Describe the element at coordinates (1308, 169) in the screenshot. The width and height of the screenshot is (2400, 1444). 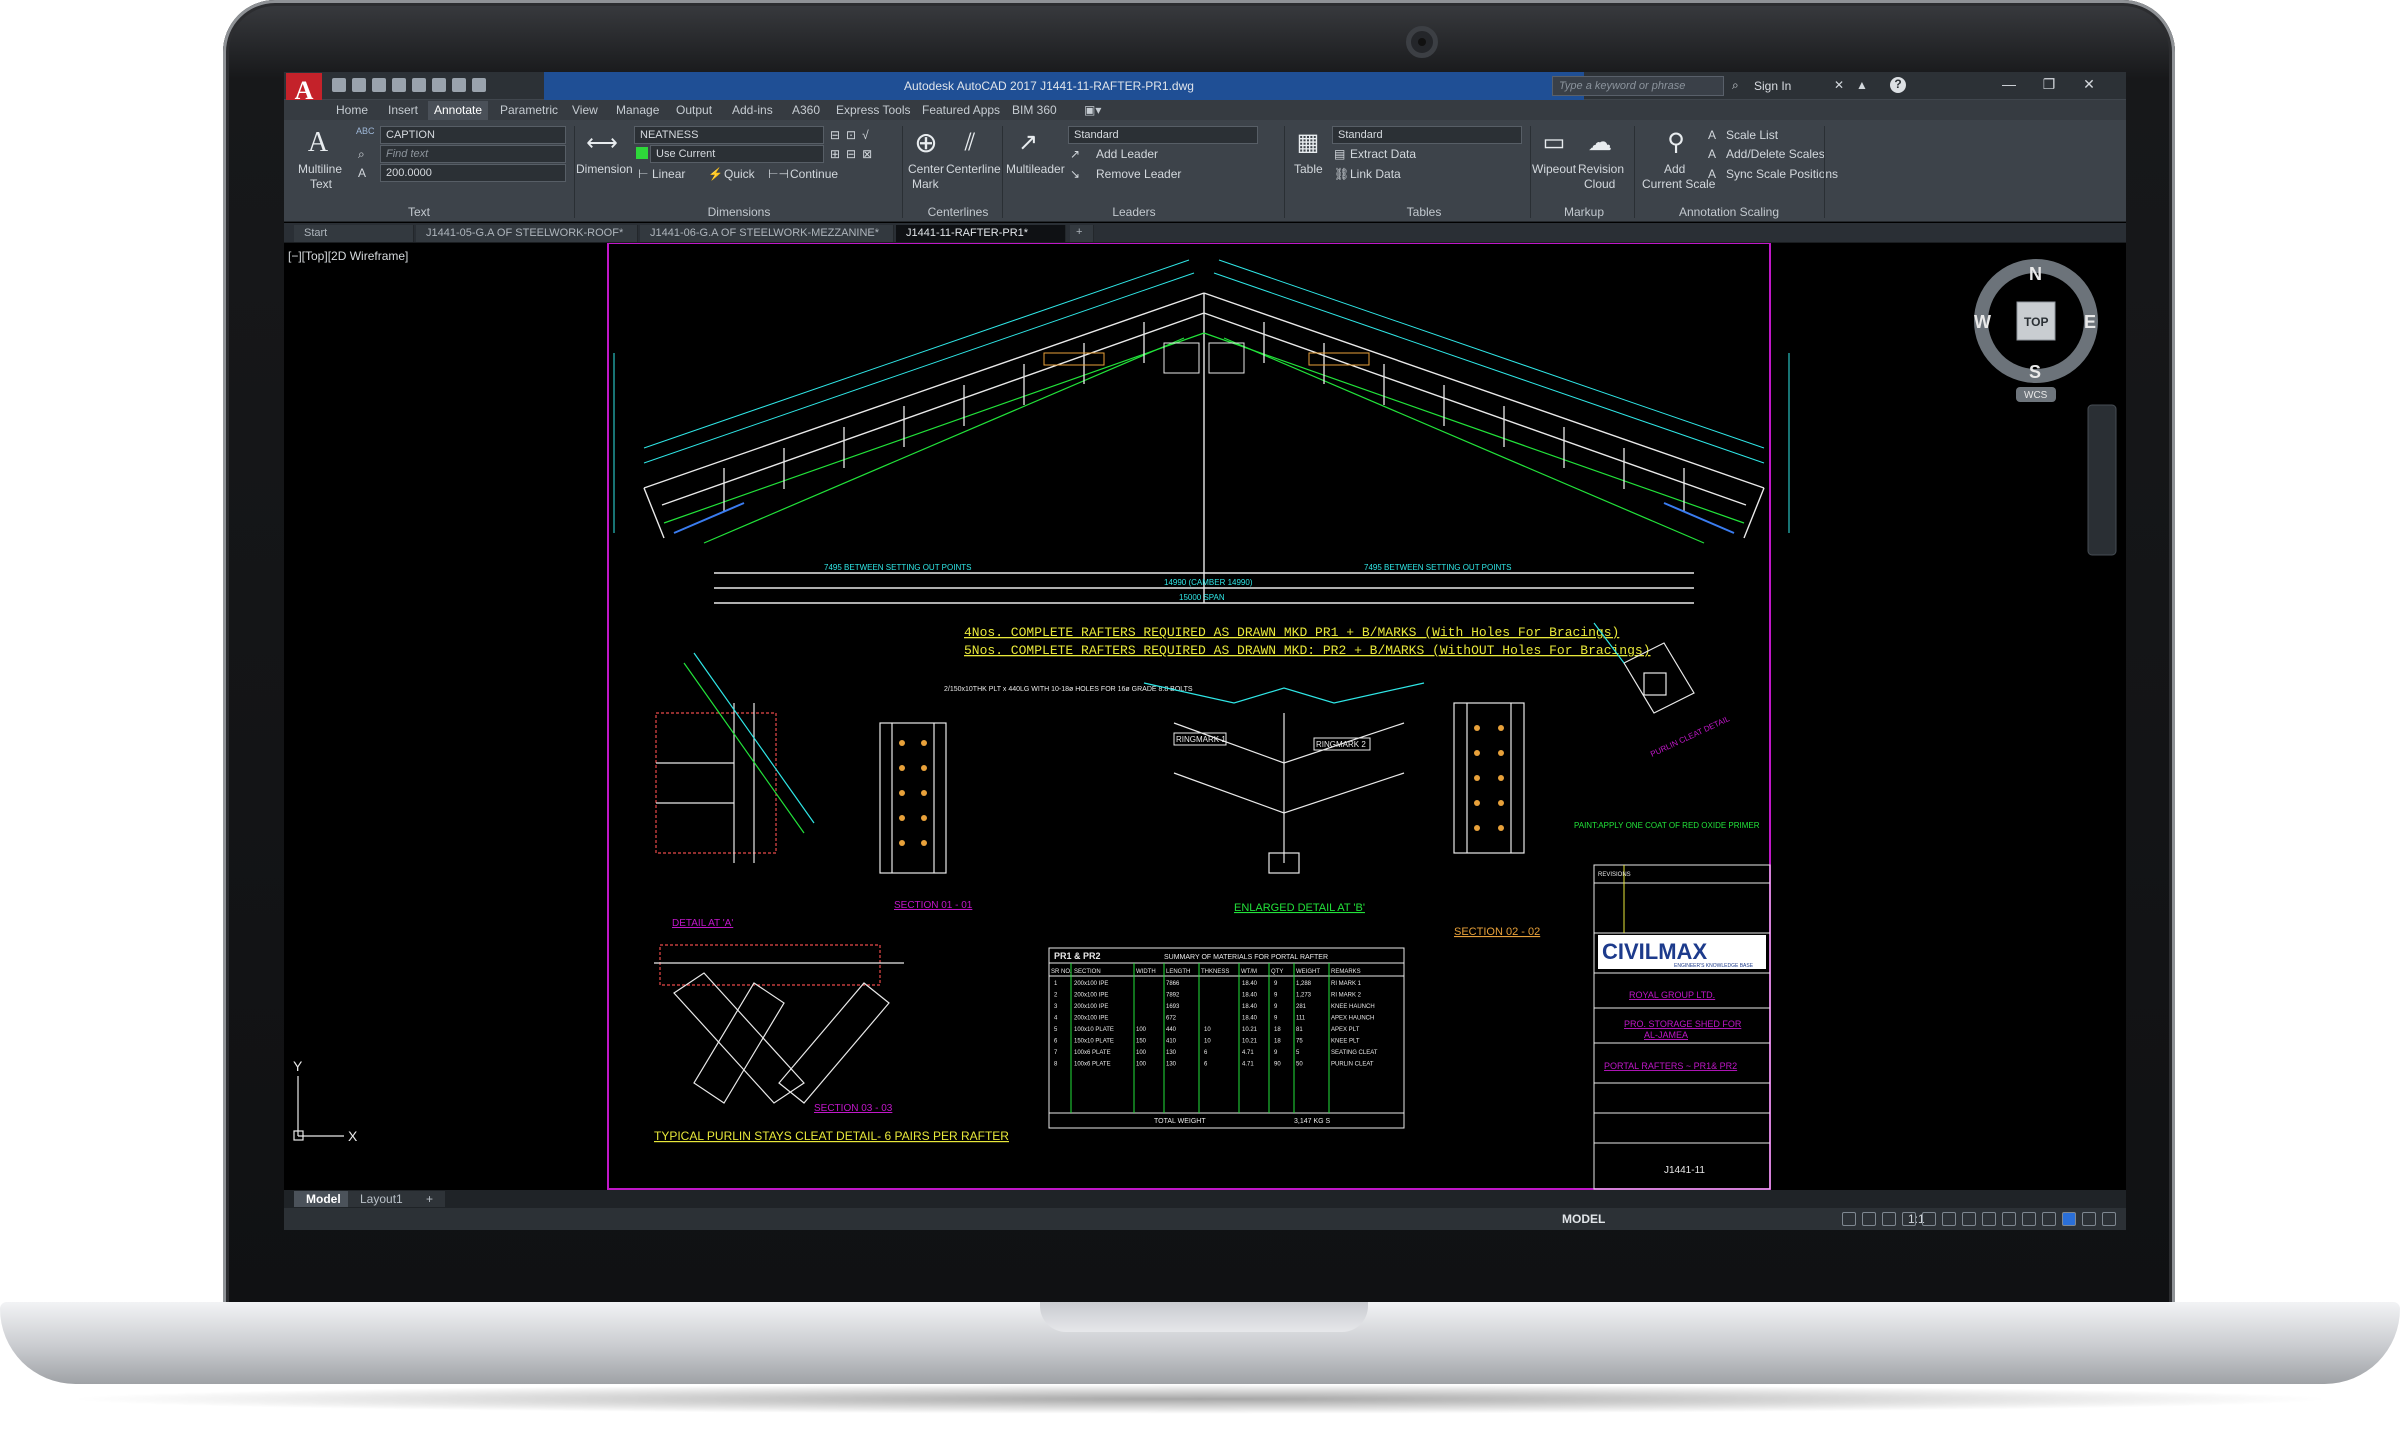
I see `table-label: Table` at that location.